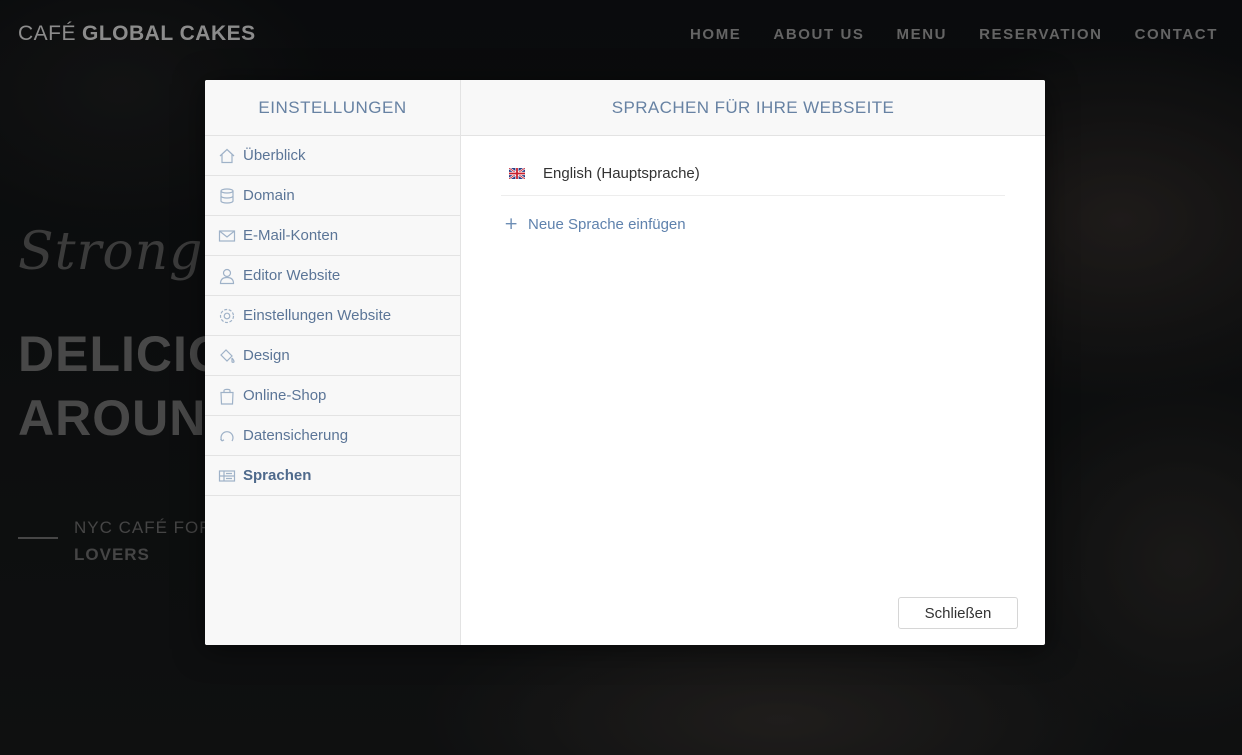 The image size is (1242, 755). I want to click on backup-icon, so click(227, 436).